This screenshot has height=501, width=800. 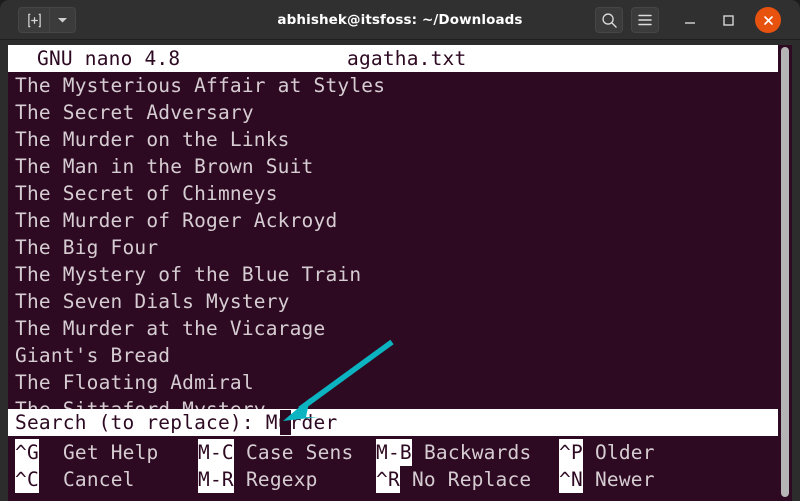 I want to click on text-line: The Mysterious Affair at Styles, so click(x=200, y=85).